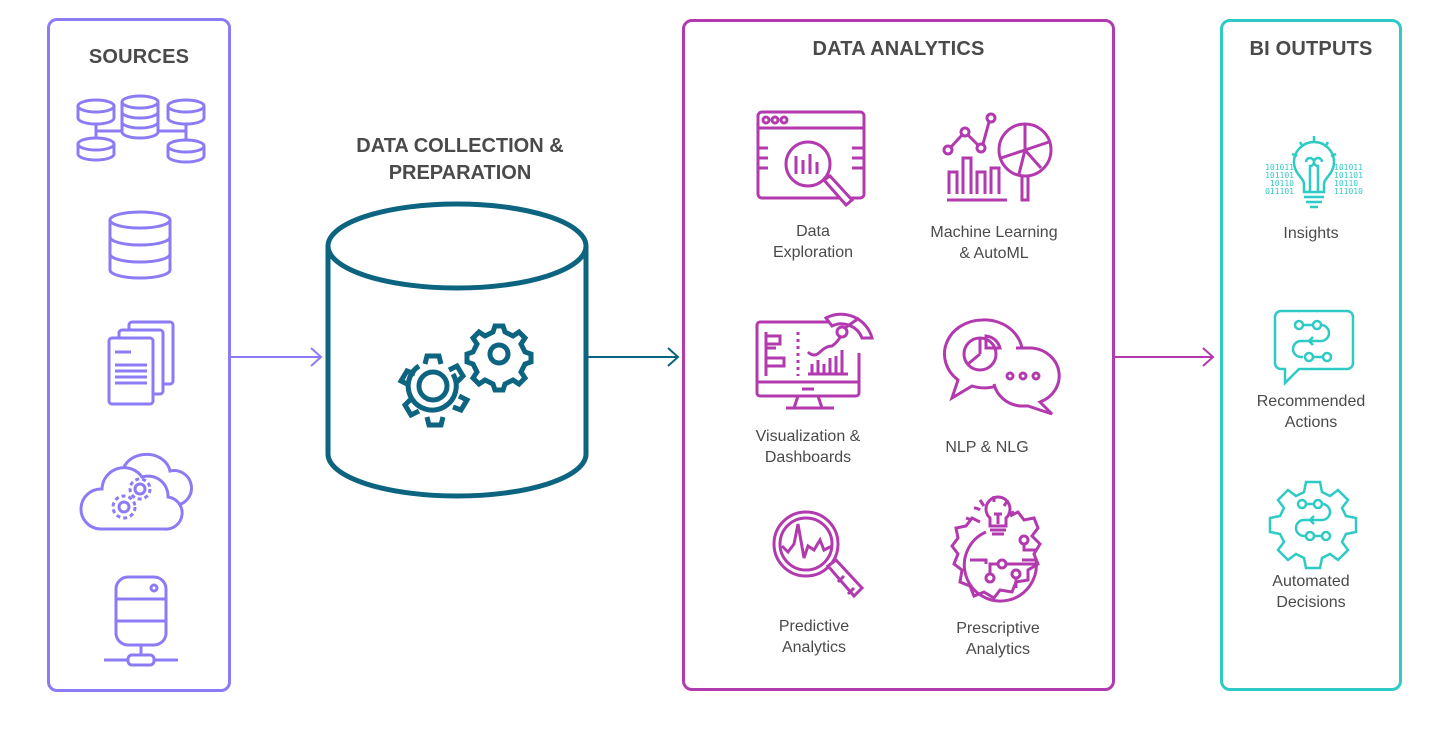  Describe the element at coordinates (141, 363) in the screenshot. I see `documents-icon` at that location.